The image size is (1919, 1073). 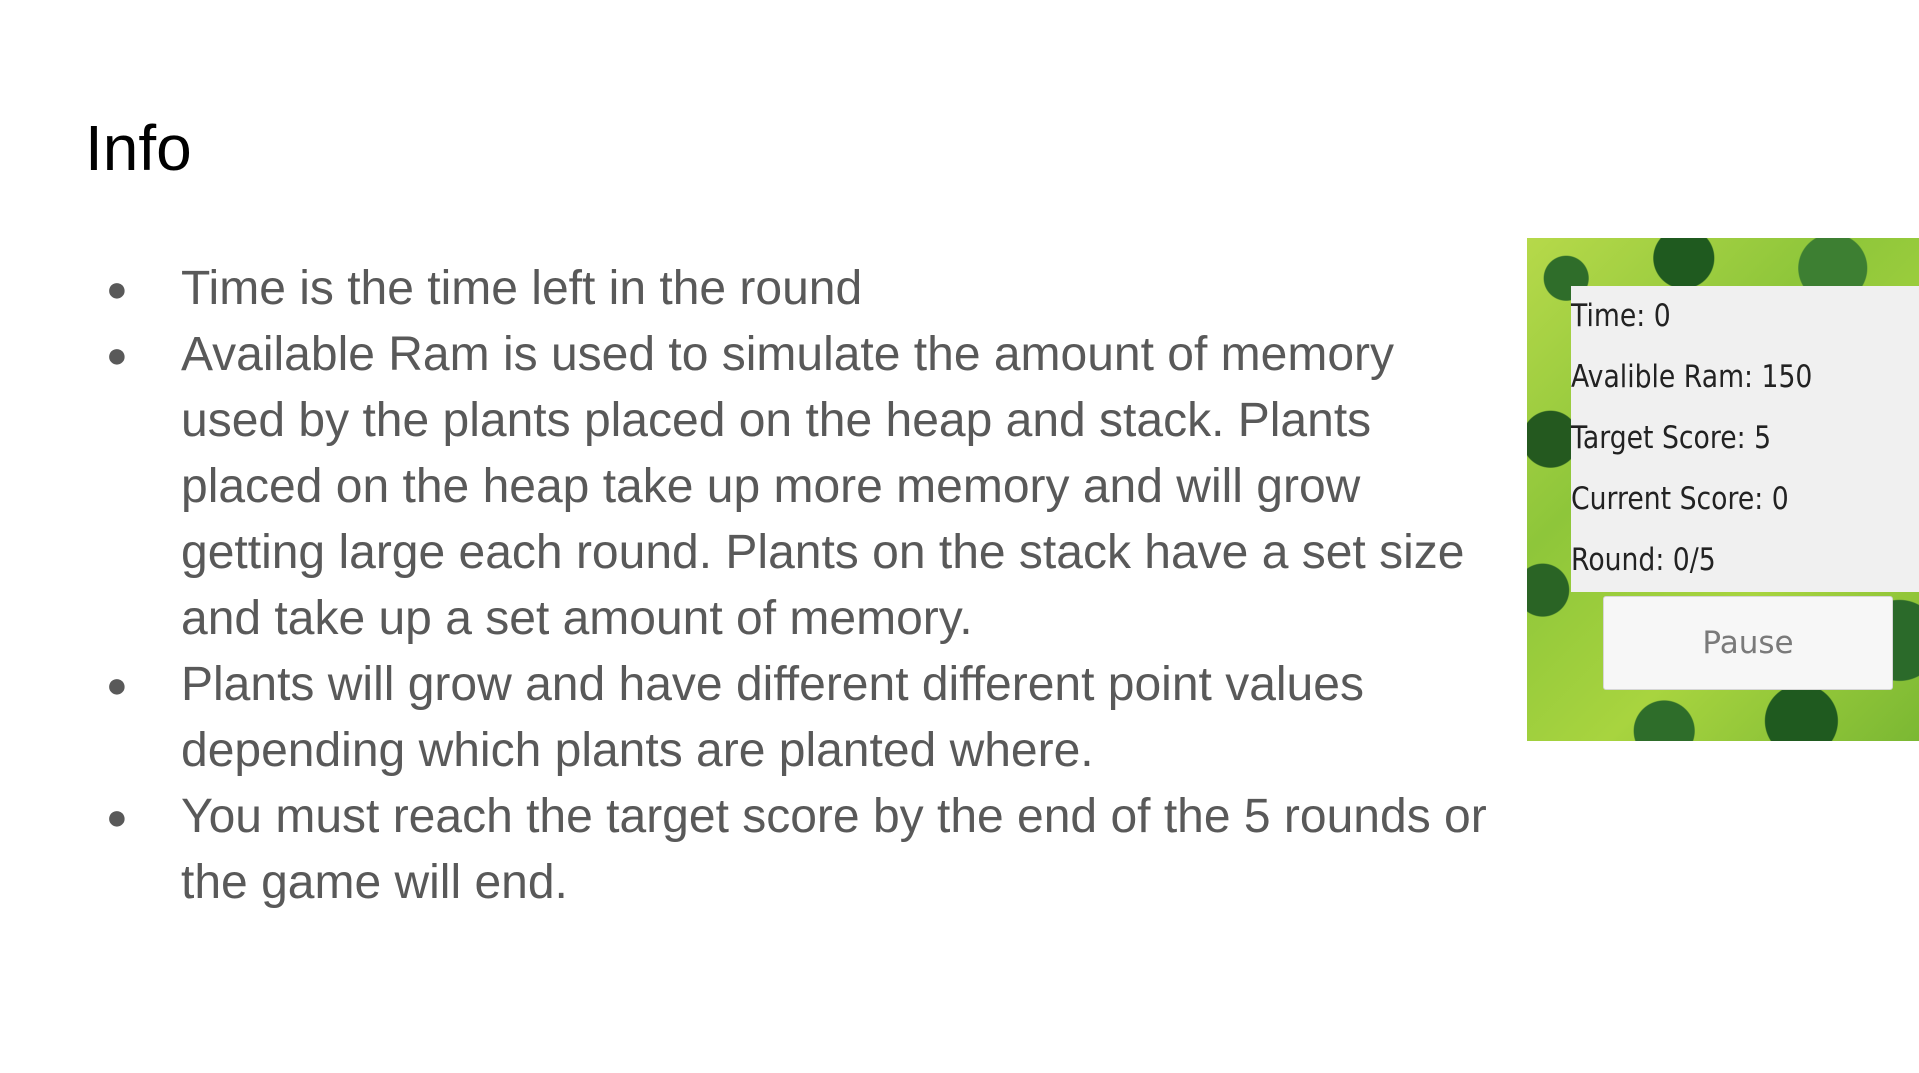 I want to click on slide-title: Info, so click(x=138, y=148).